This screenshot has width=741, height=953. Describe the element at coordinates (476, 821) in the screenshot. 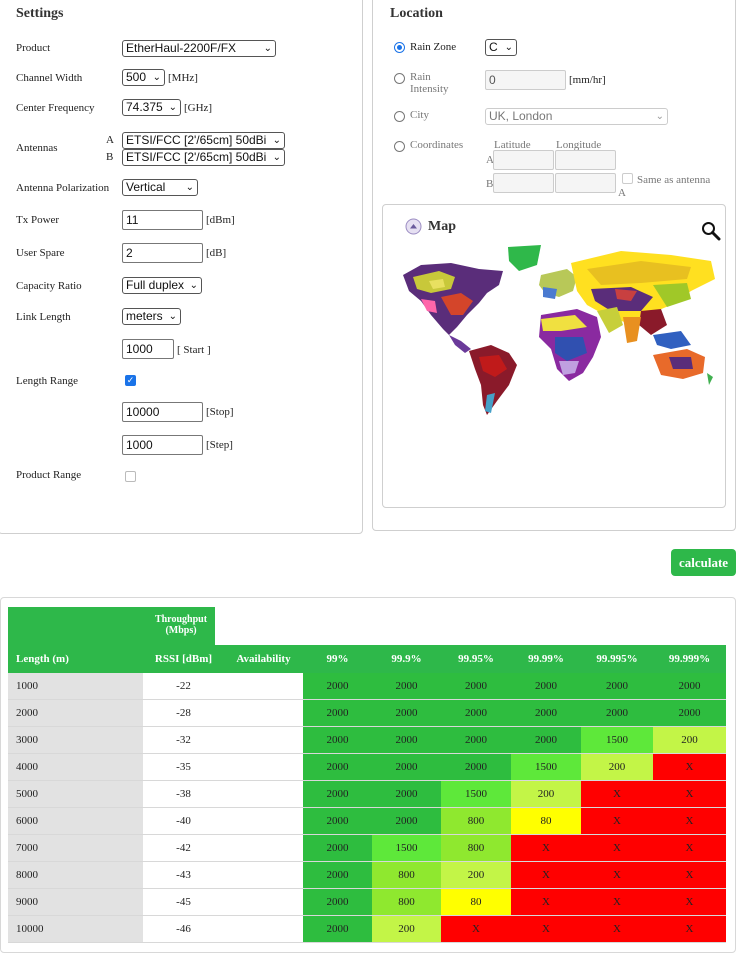

I see `throughput-cell: 800` at that location.